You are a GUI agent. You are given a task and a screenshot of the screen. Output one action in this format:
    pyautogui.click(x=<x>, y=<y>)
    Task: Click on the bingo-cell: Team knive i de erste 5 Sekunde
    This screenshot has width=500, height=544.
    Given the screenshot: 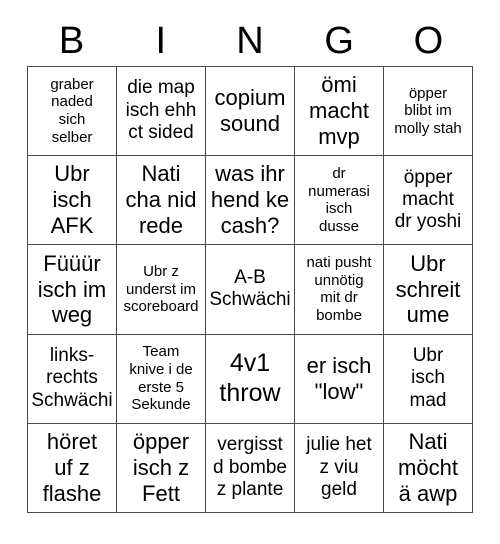 What is the action you would take?
    pyautogui.click(x=161, y=379)
    